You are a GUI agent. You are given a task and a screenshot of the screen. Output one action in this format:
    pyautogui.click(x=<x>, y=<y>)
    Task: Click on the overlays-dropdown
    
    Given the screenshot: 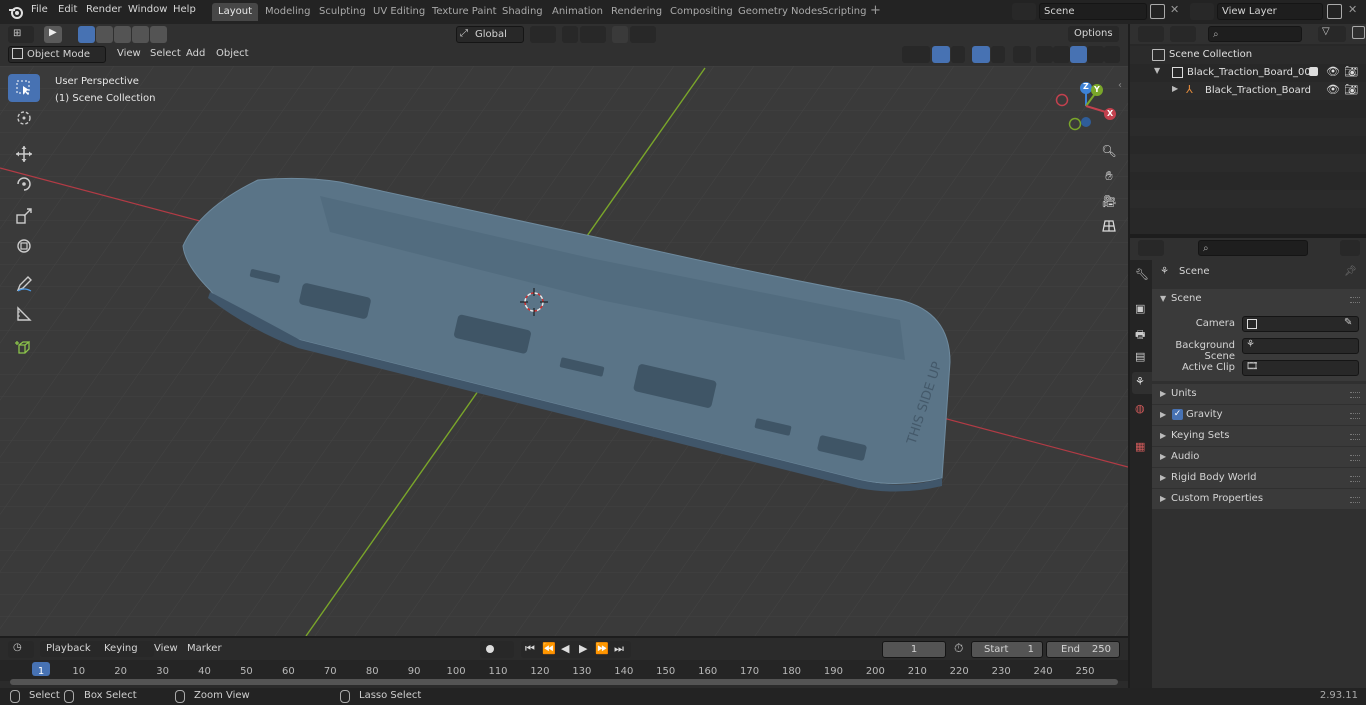 What is the action you would take?
    pyautogui.click(x=998, y=54)
    